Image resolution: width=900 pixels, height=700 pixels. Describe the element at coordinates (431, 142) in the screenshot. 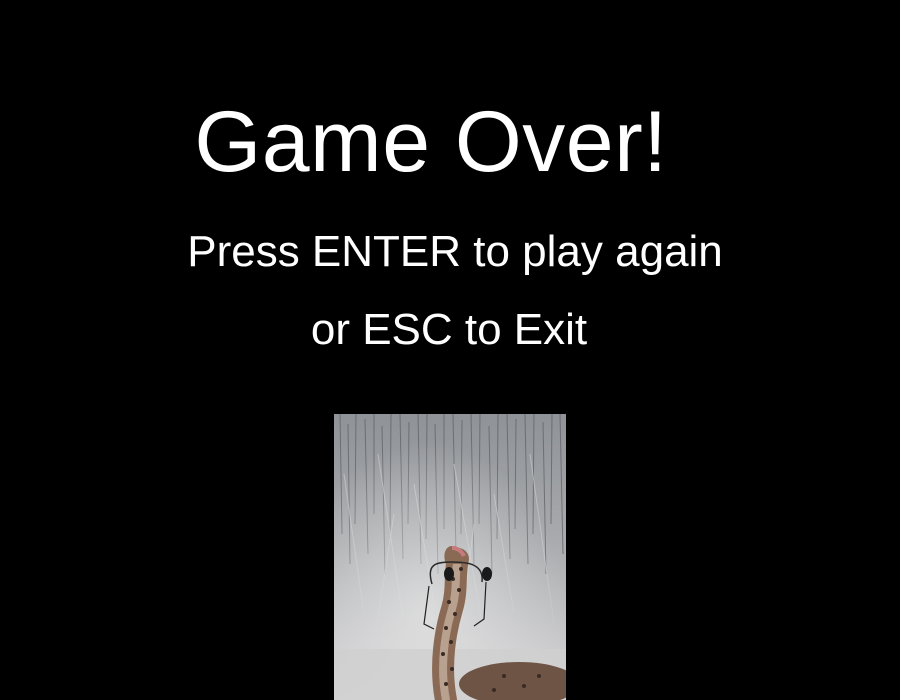

I see `game-over-title: Game Over!` at that location.